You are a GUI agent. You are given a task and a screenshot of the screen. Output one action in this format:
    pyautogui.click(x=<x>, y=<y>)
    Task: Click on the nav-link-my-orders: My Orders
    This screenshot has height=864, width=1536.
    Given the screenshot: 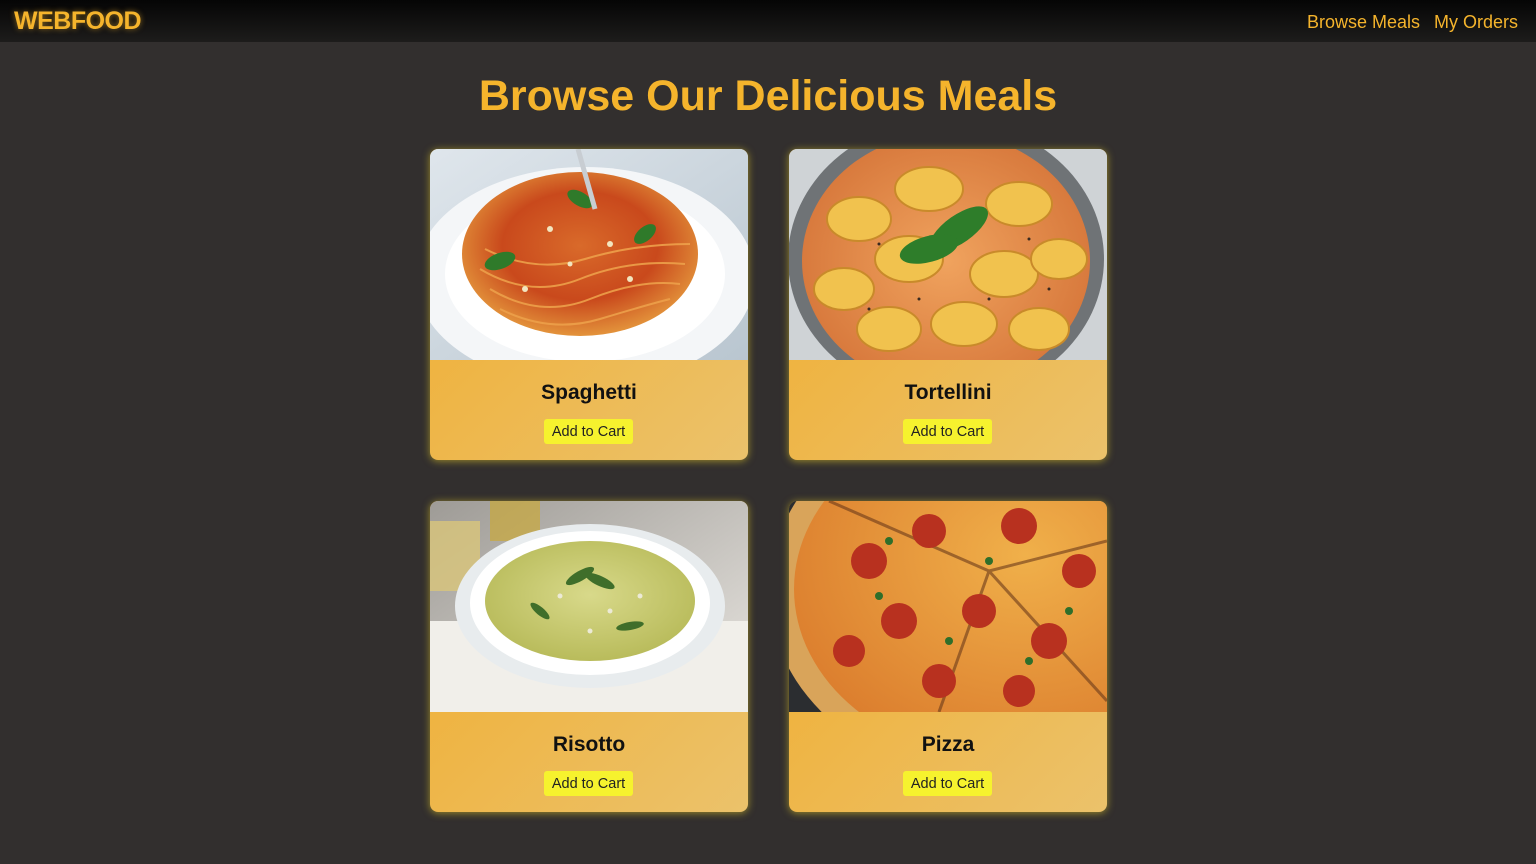 What is the action you would take?
    pyautogui.click(x=1476, y=22)
    